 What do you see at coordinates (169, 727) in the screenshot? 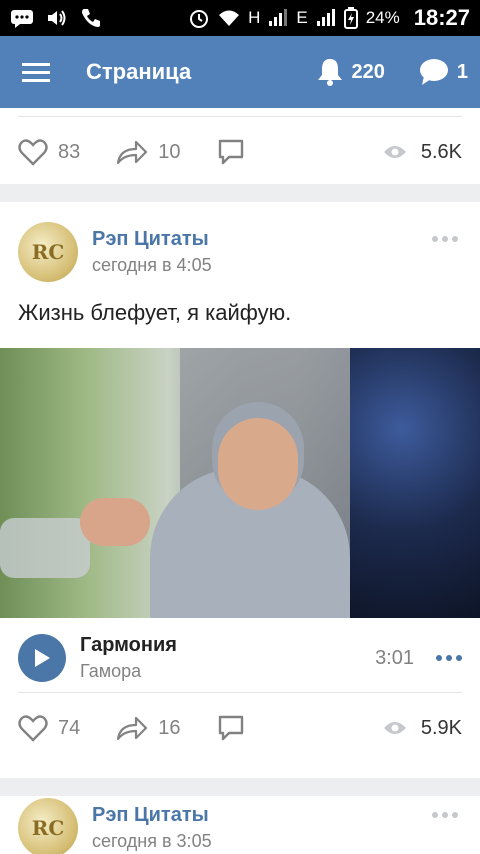
I see `share-count: 16` at bounding box center [169, 727].